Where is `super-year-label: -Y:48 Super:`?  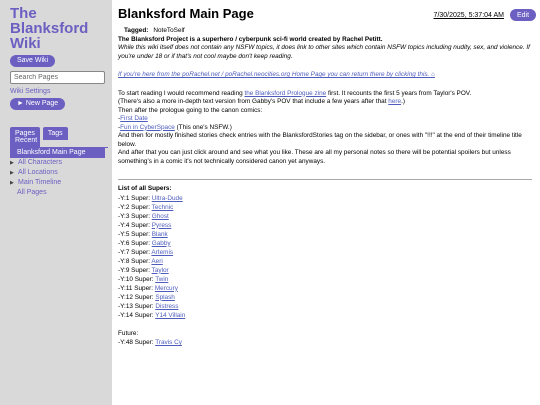 super-year-label: -Y:48 Super: is located at coordinates (137, 342).